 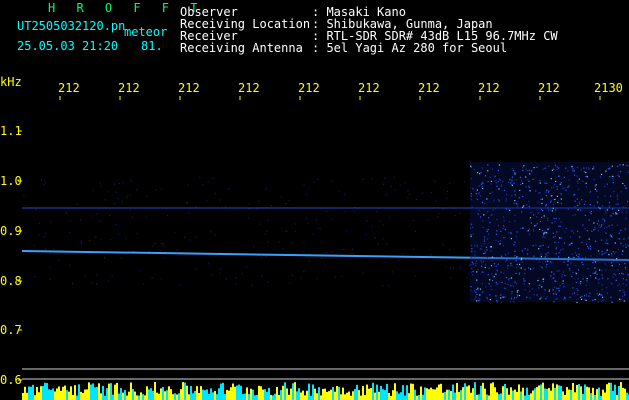 What do you see at coordinates (71, 26) in the screenshot?
I see `filename-label: UT2505032120.pn` at bounding box center [71, 26].